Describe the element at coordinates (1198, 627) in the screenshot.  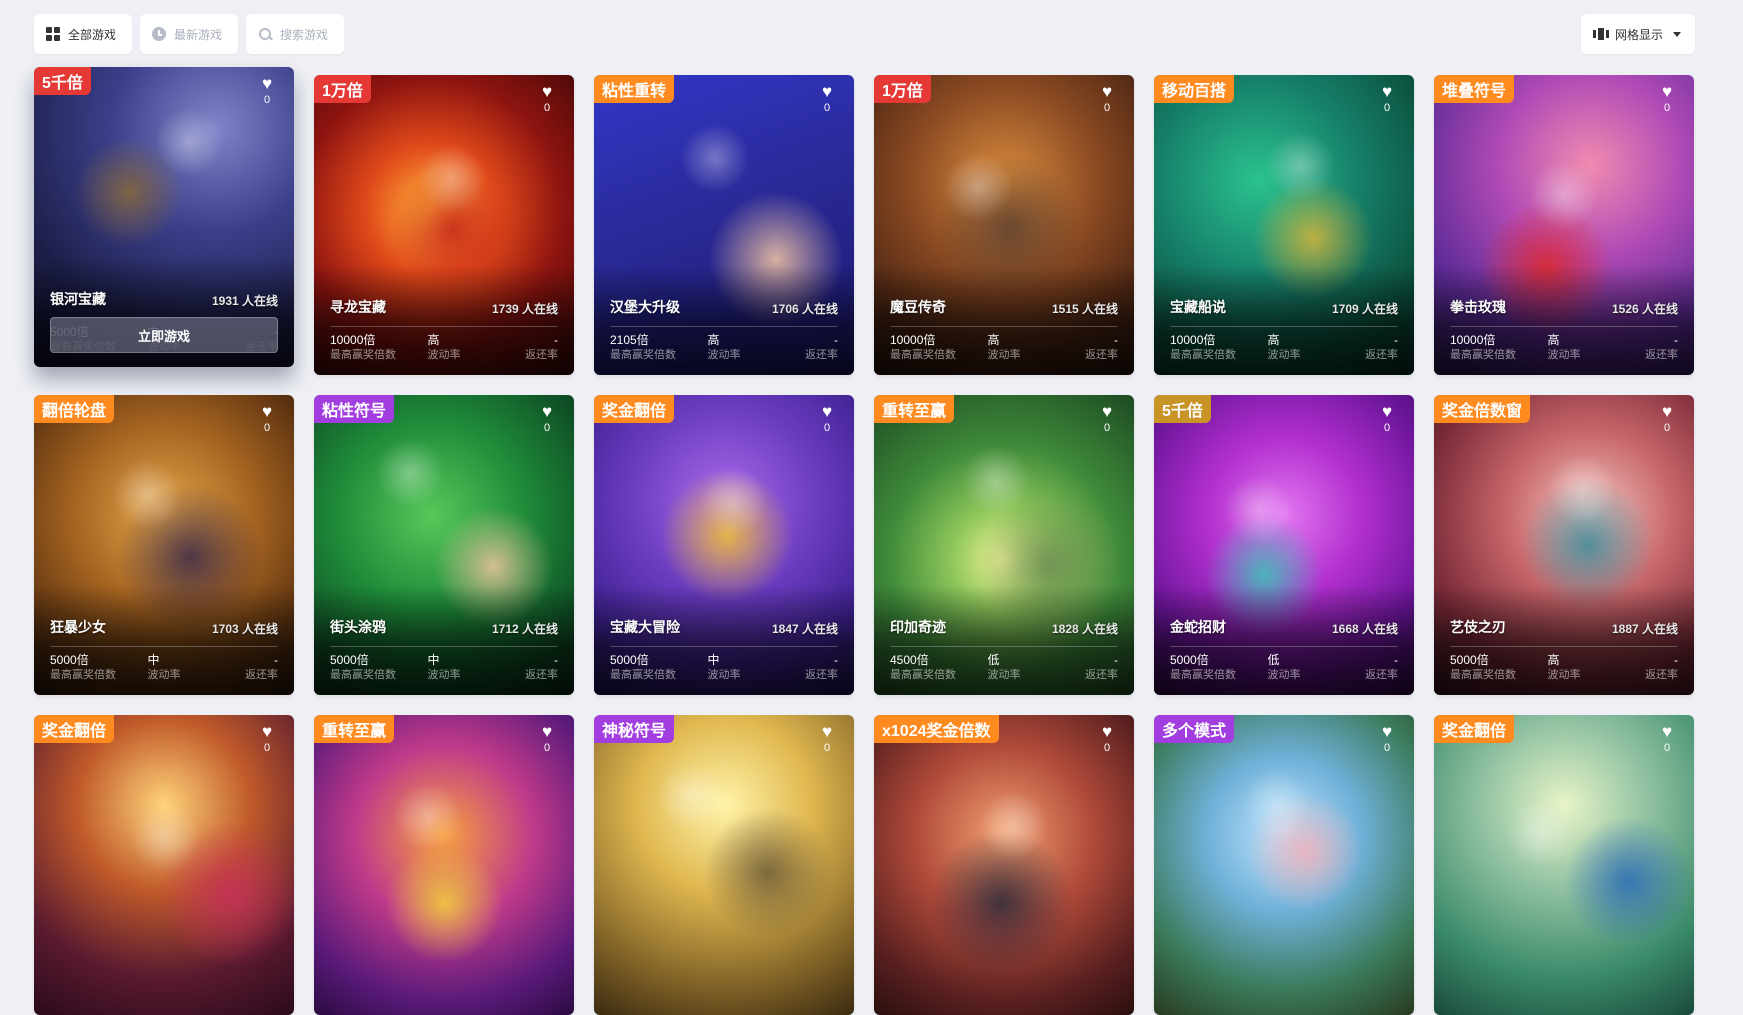
I see `game-name: 金蛇招财` at that location.